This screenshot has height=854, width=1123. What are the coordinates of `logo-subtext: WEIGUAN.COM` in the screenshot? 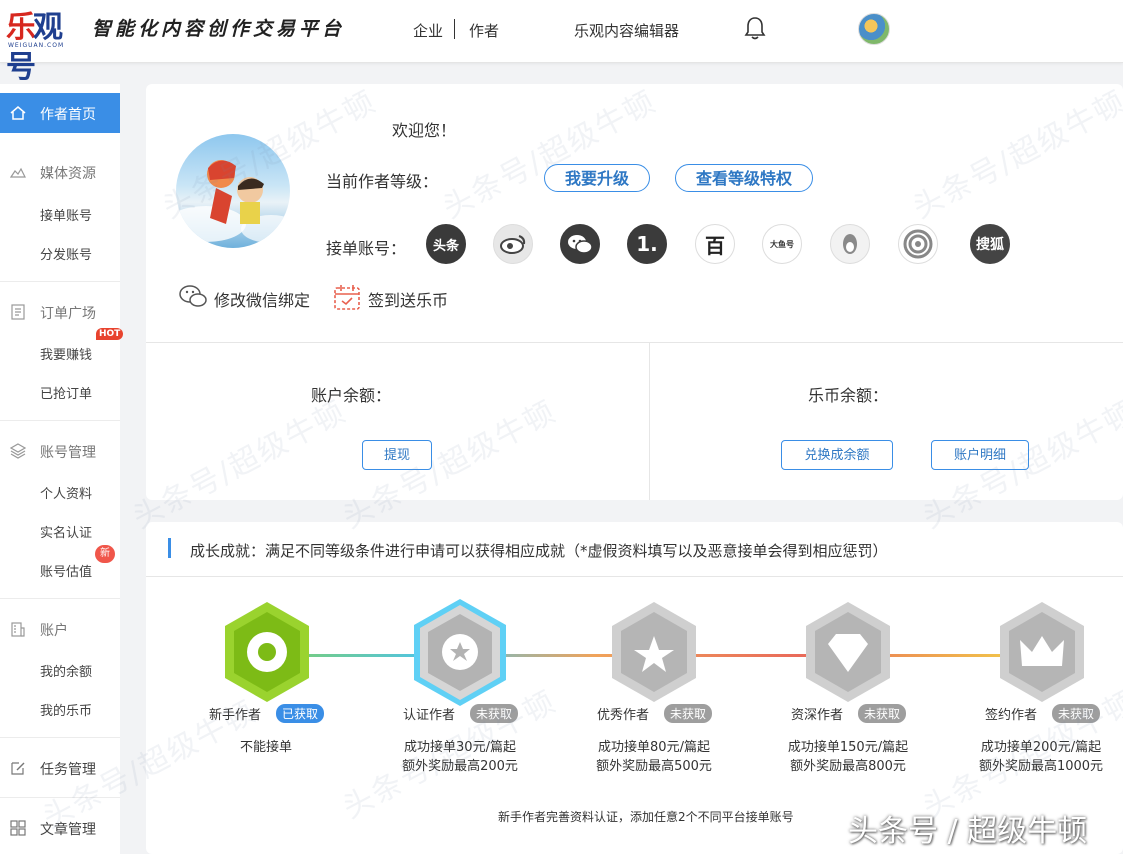 It's located at (36, 45).